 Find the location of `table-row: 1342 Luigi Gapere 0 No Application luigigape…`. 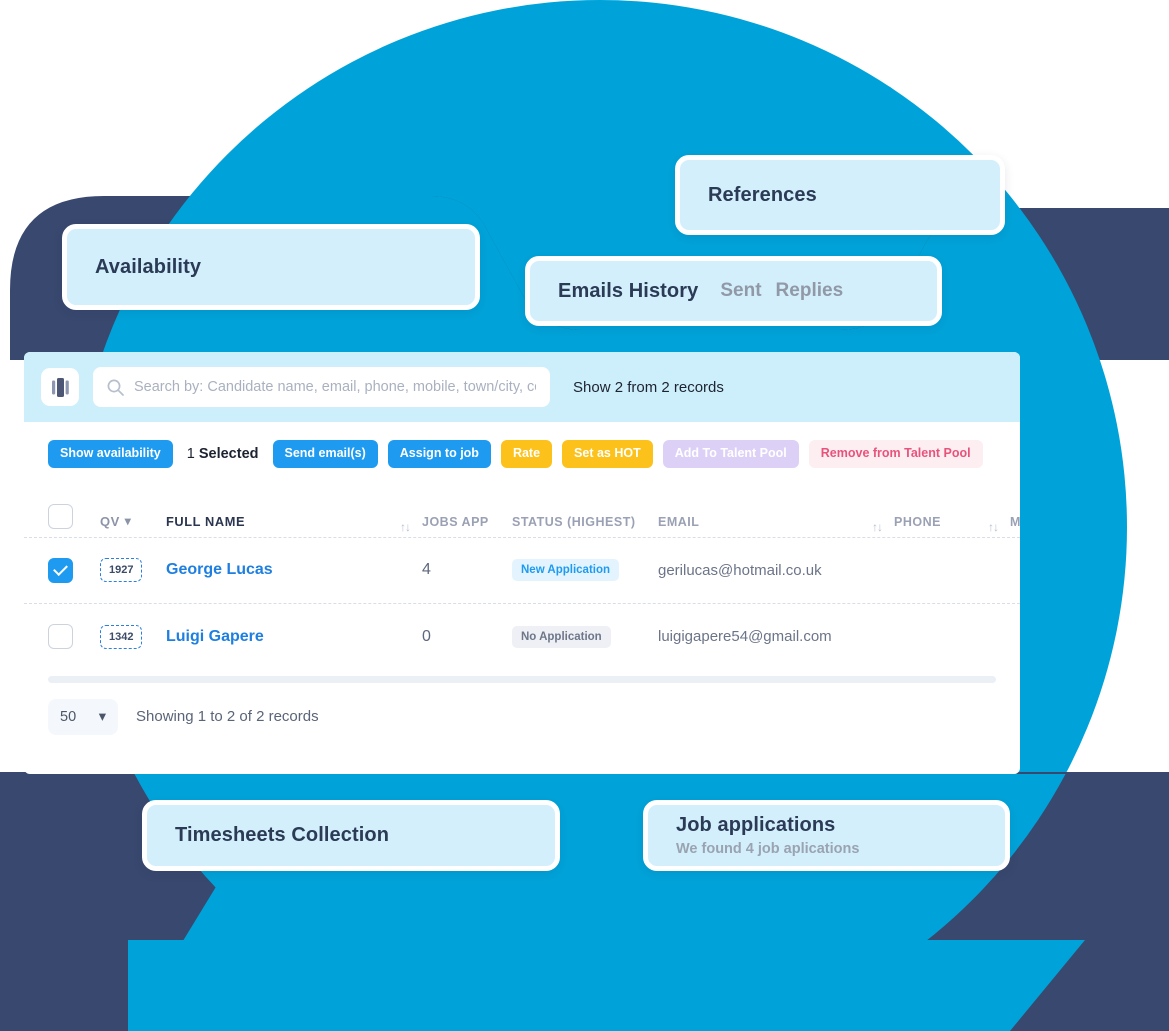

table-row: 1342 Luigi Gapere 0 No Application luigigape… is located at coordinates (522, 637).